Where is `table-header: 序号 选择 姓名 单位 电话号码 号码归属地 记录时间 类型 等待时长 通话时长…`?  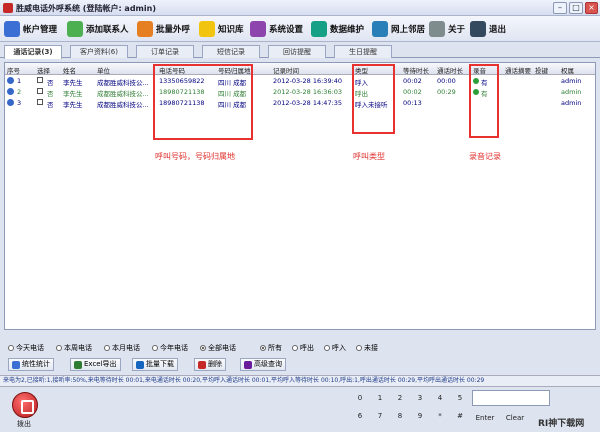 table-header: 序号 选择 姓名 单位 电话号码 号码归属地 记录时间 类型 等待时长 通话时长… is located at coordinates (300, 69).